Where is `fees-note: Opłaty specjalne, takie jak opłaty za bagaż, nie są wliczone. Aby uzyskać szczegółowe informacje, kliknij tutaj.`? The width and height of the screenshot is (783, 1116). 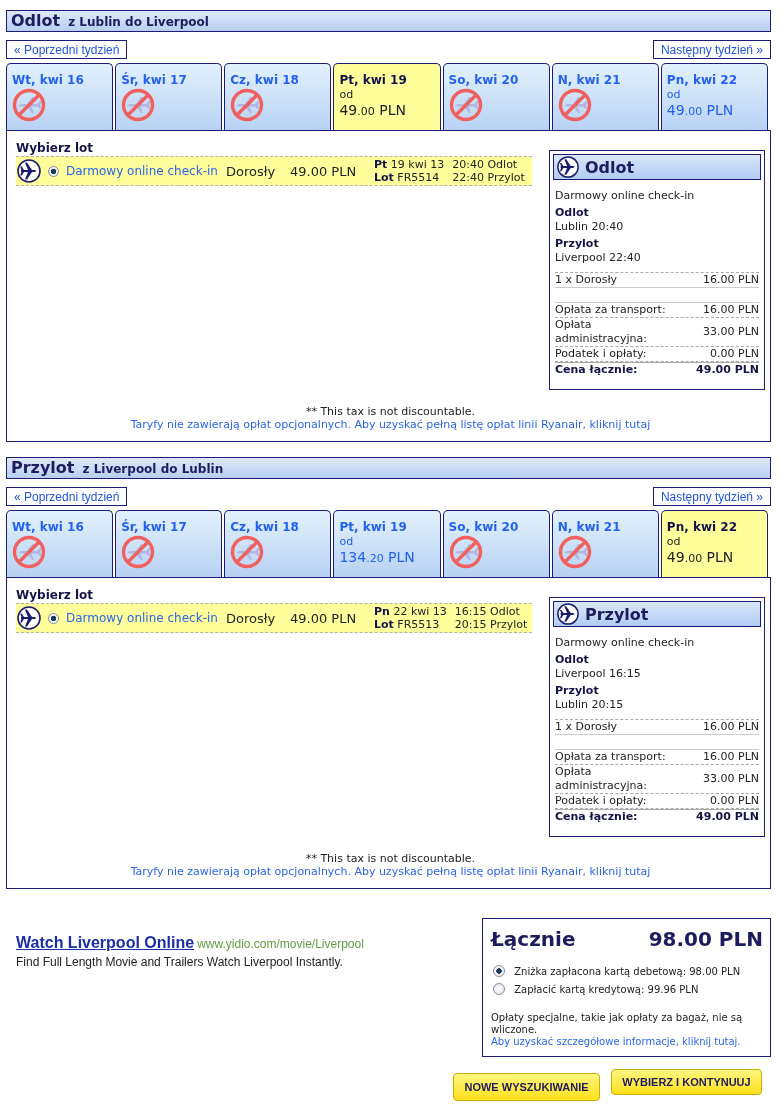 fees-note: Opłaty specjalne, takie jak opłaty za bagaż, nie są wliczone. Aby uzyskać szczegółowe informacje, kliknij tutaj. is located at coordinates (617, 1030).